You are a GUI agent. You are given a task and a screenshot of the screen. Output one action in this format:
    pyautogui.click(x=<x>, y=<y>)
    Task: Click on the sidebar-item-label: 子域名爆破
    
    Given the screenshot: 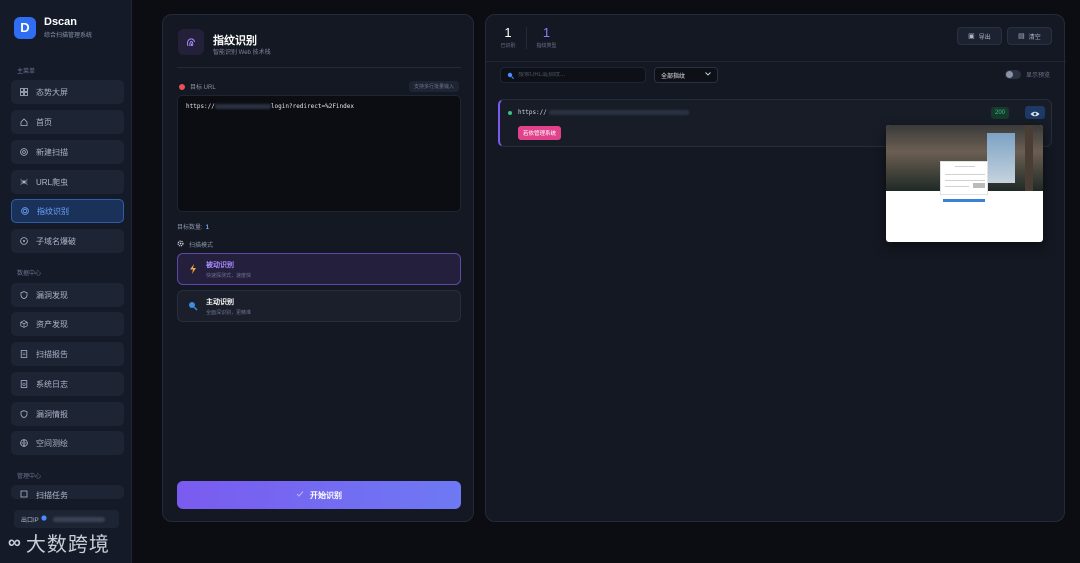 What is the action you would take?
    pyautogui.click(x=56, y=241)
    